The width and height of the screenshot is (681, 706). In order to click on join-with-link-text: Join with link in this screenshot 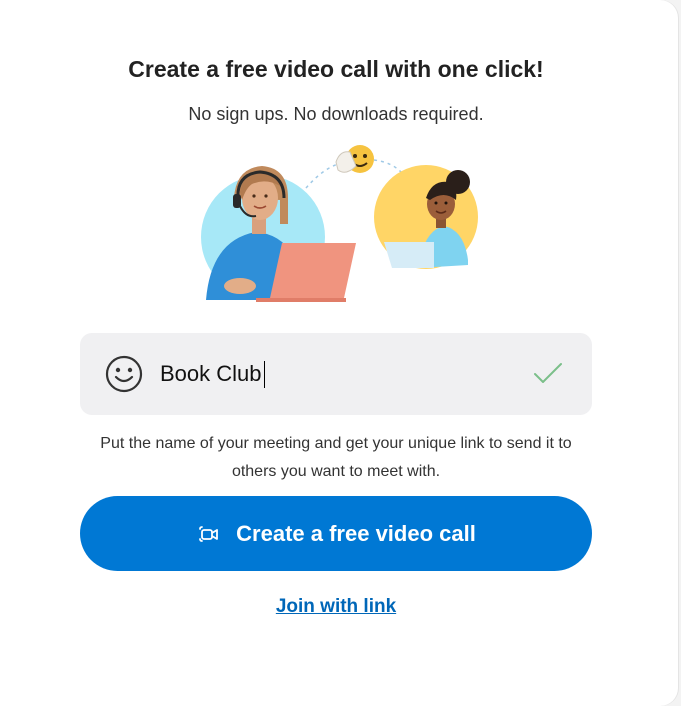, I will do `click(336, 606)`.